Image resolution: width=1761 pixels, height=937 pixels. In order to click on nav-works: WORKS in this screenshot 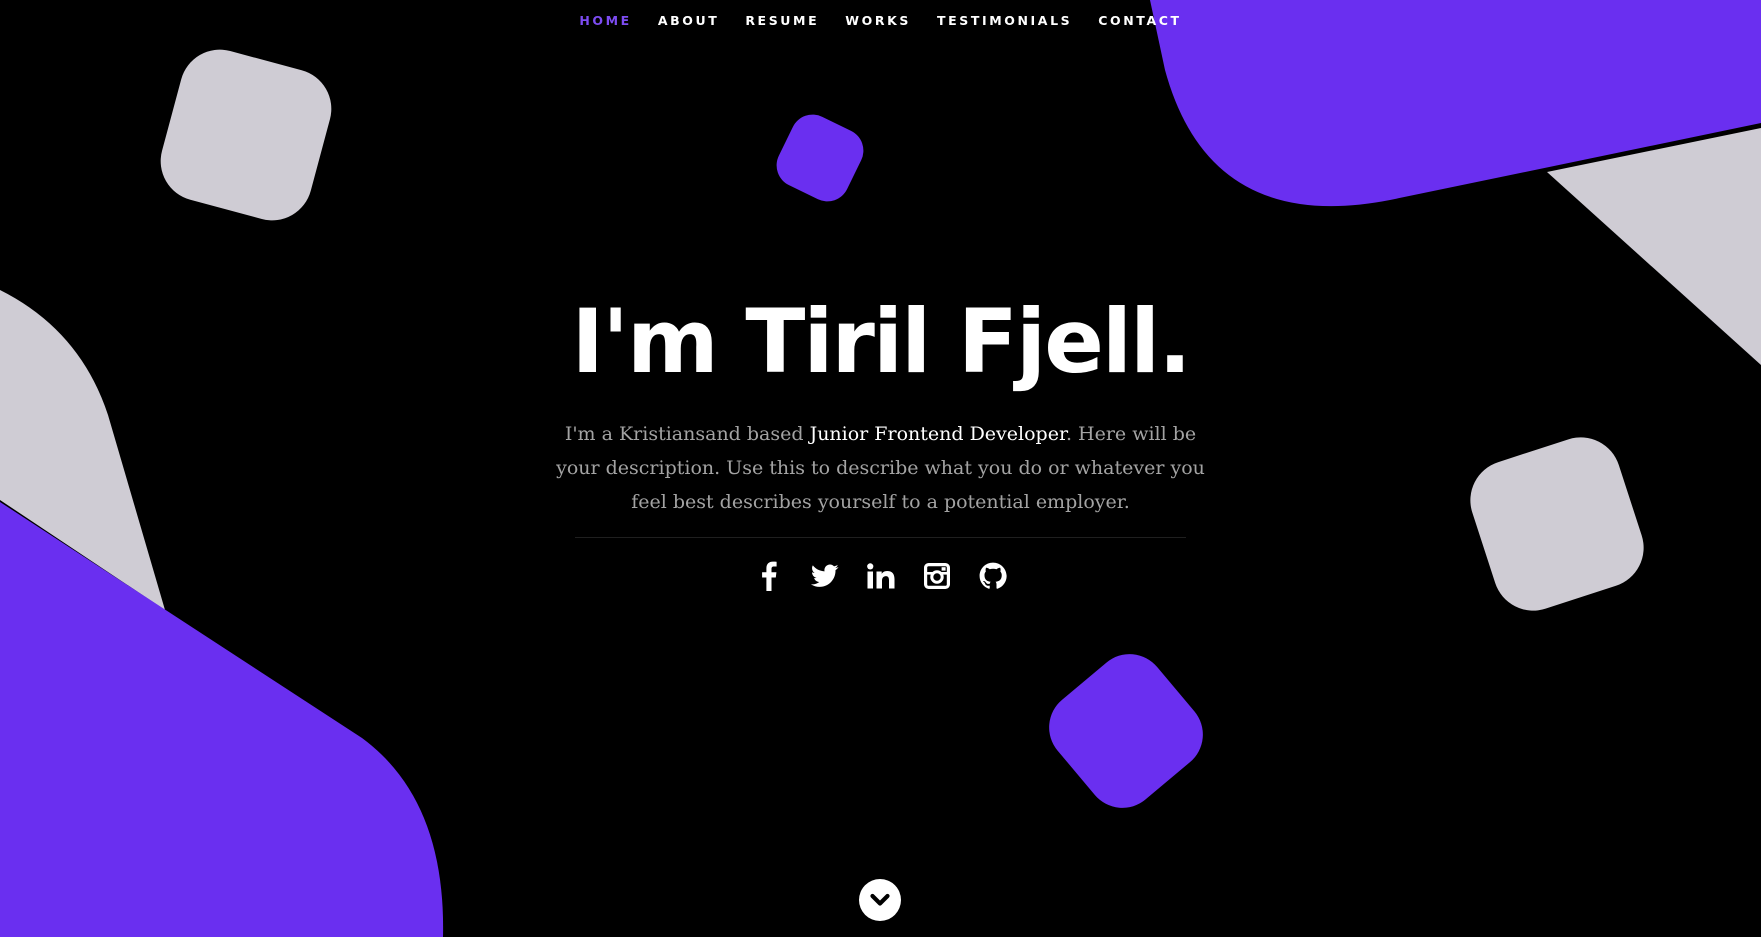, I will do `click(878, 20)`.